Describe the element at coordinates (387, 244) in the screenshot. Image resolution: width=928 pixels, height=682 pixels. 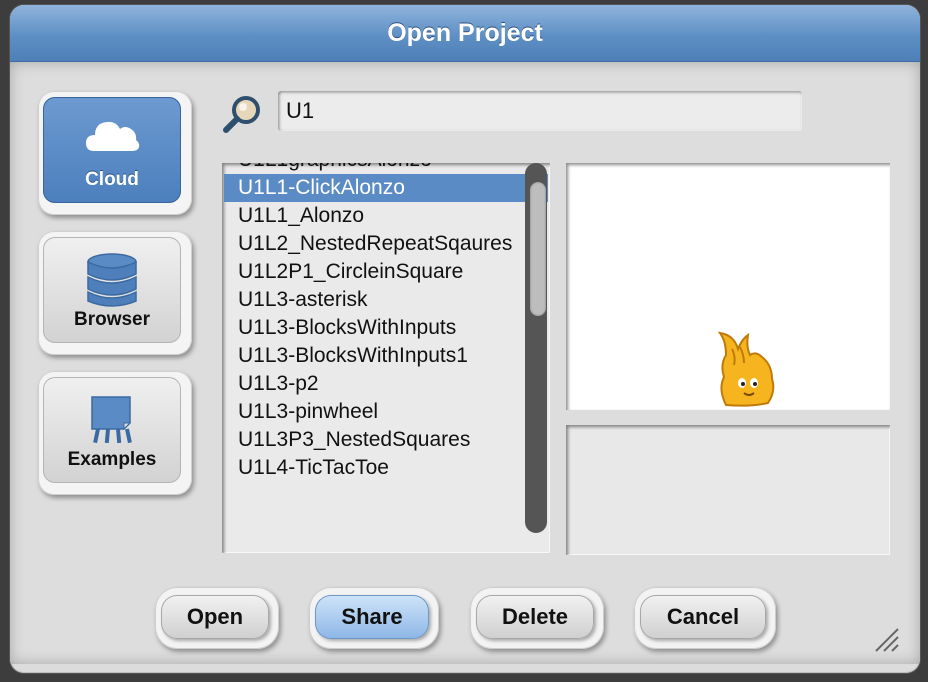
I see `list-item: U1L2_NestedRepeatSqaures` at that location.